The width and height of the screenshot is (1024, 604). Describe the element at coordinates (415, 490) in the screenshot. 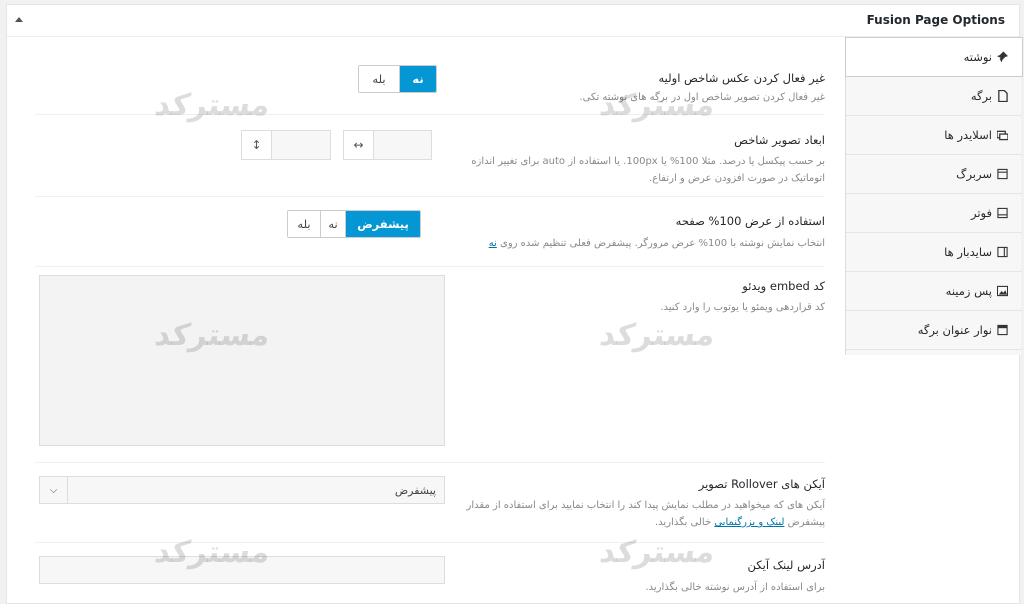

I see `select-value: پیشفرض` at that location.